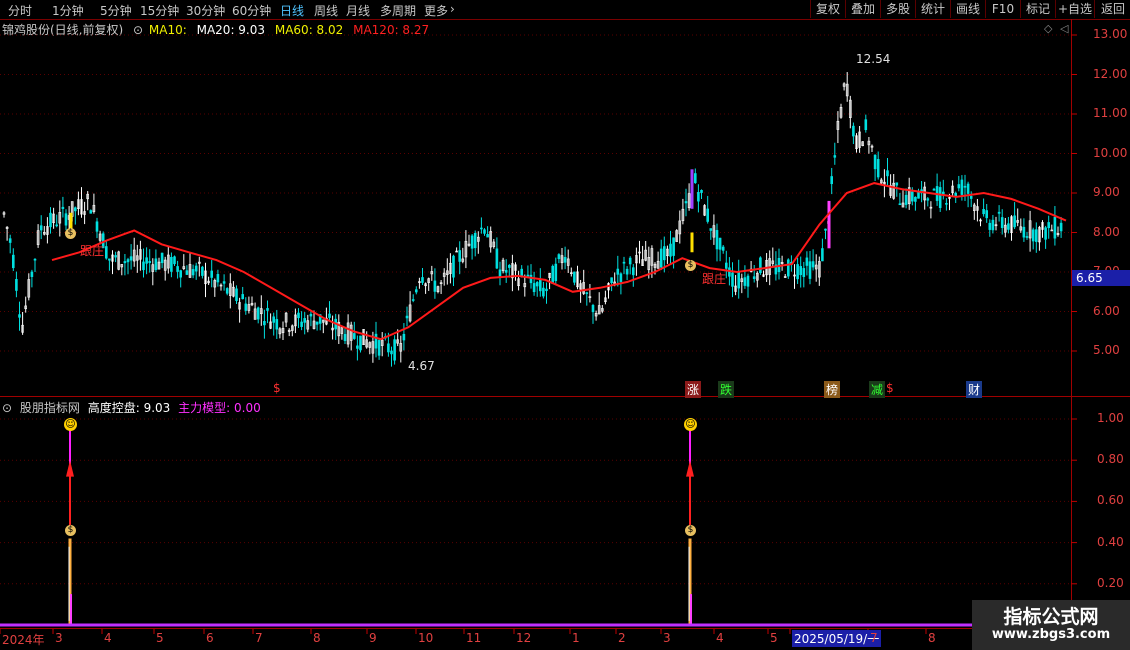 This screenshot has height=650, width=1130. I want to click on indicator-tick-label: 1.00, so click(1110, 418).